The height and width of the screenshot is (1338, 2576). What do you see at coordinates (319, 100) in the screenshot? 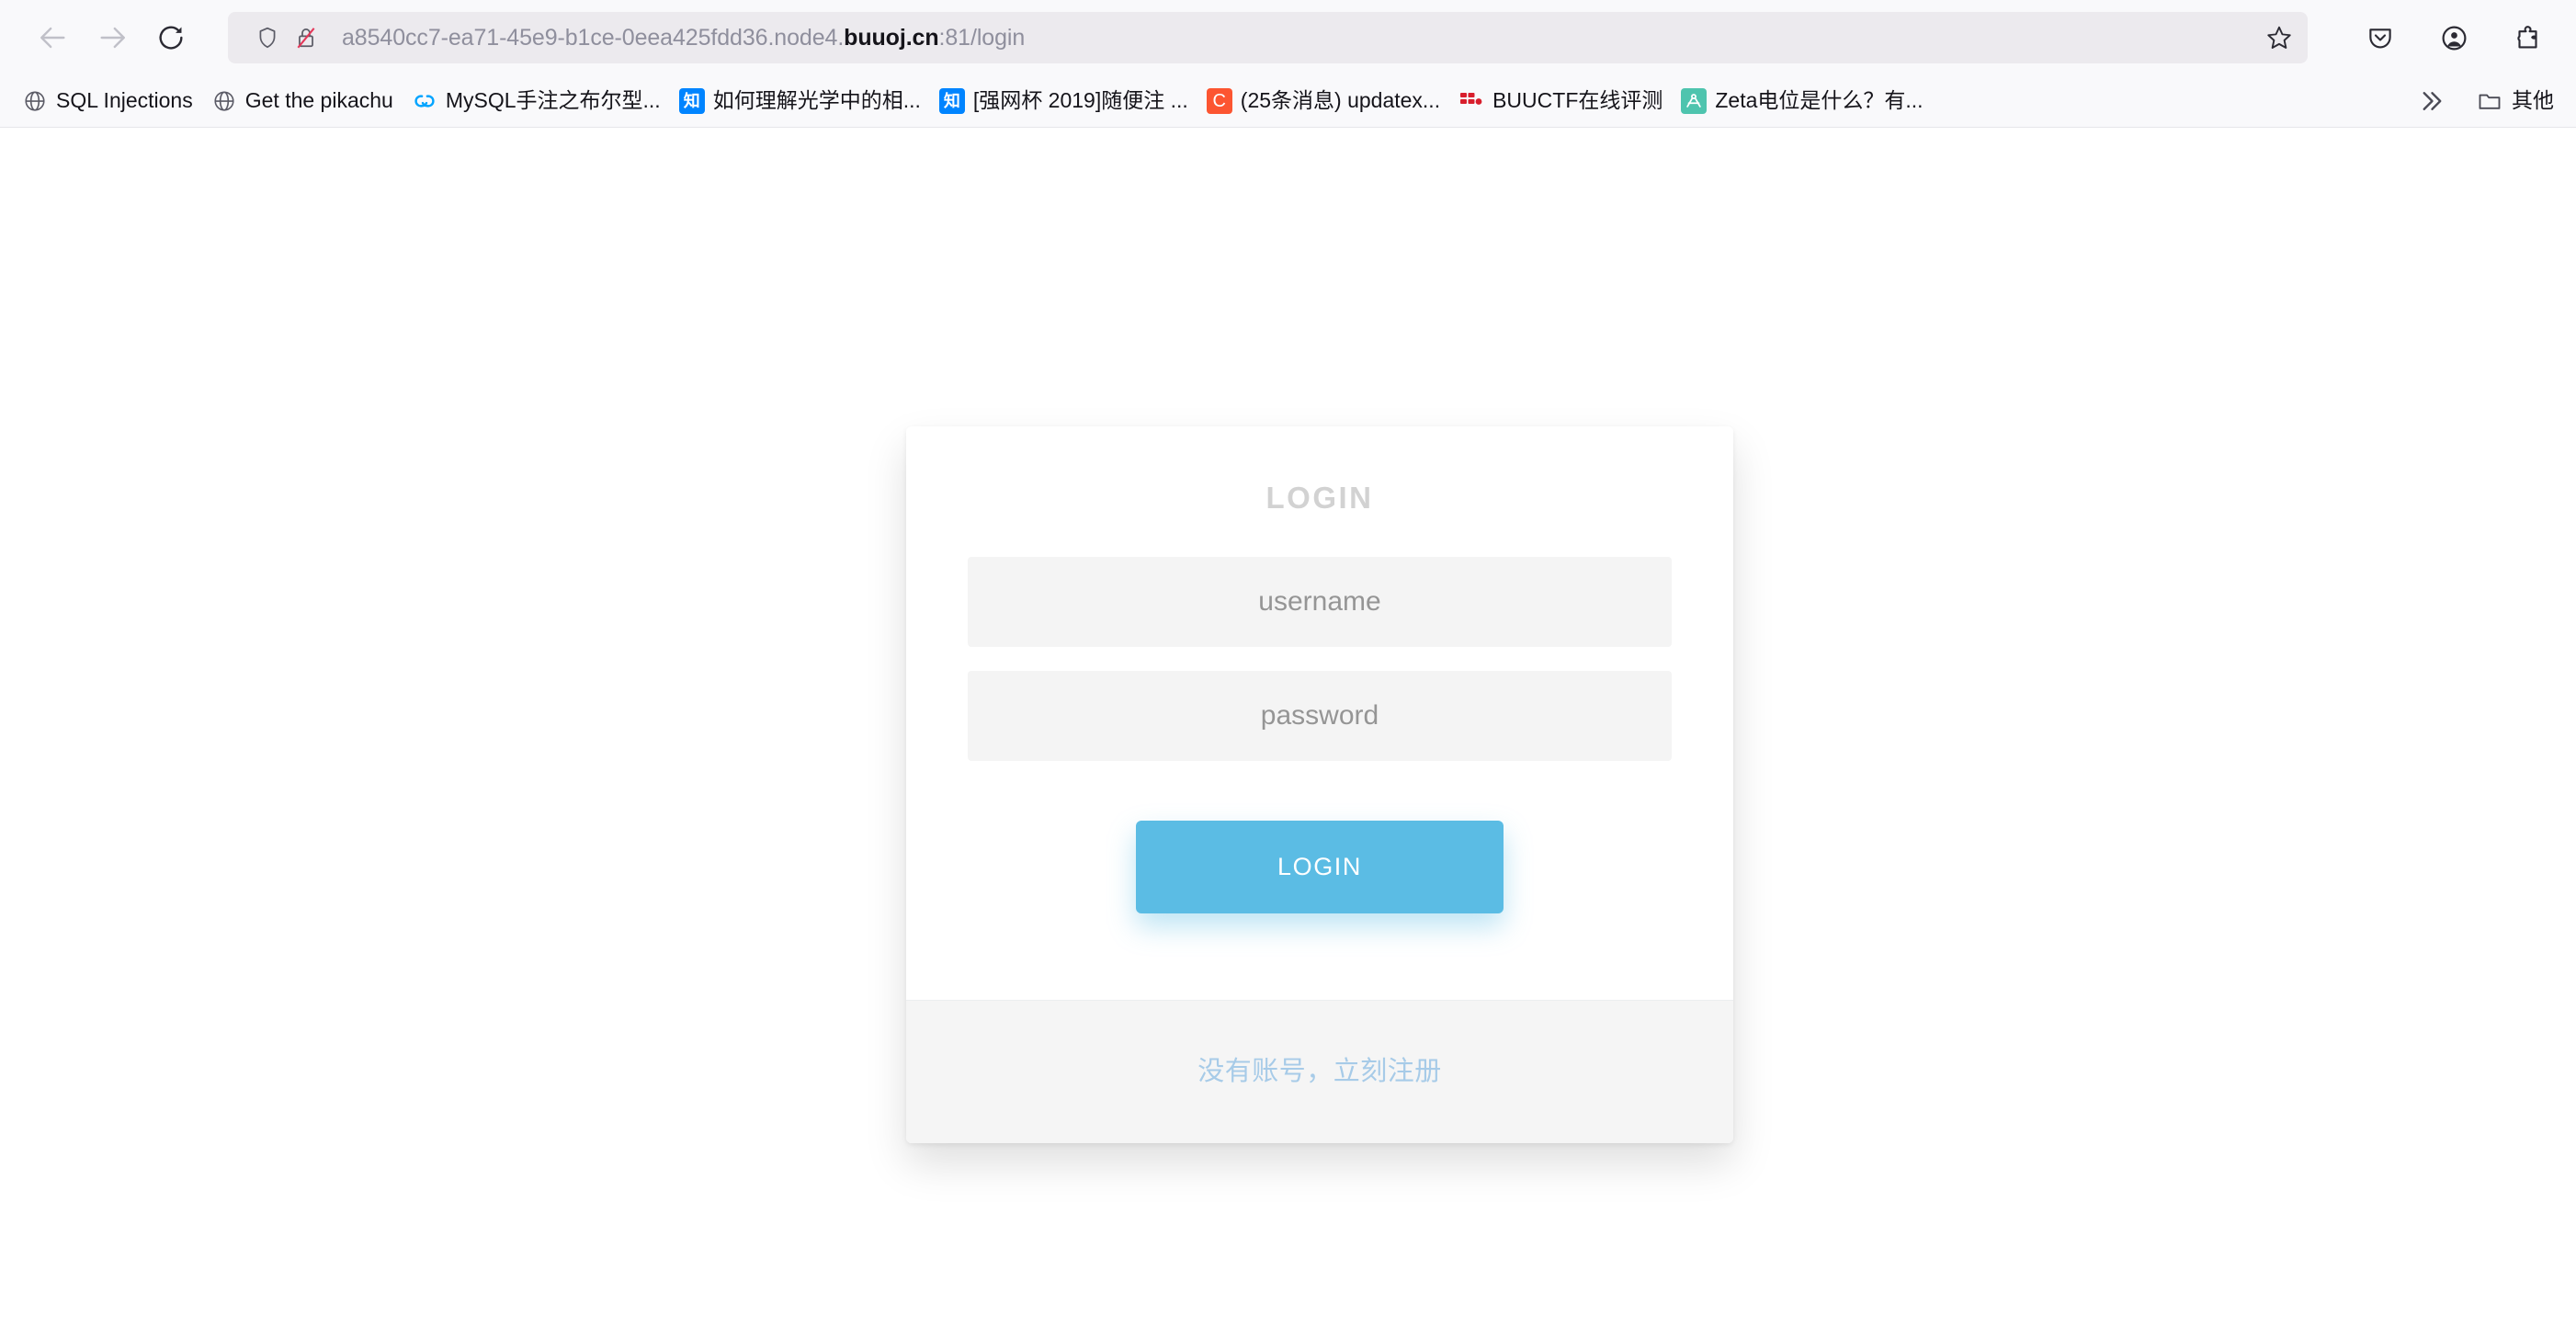
I see `bookmark-label: Get the pikachu` at bounding box center [319, 100].